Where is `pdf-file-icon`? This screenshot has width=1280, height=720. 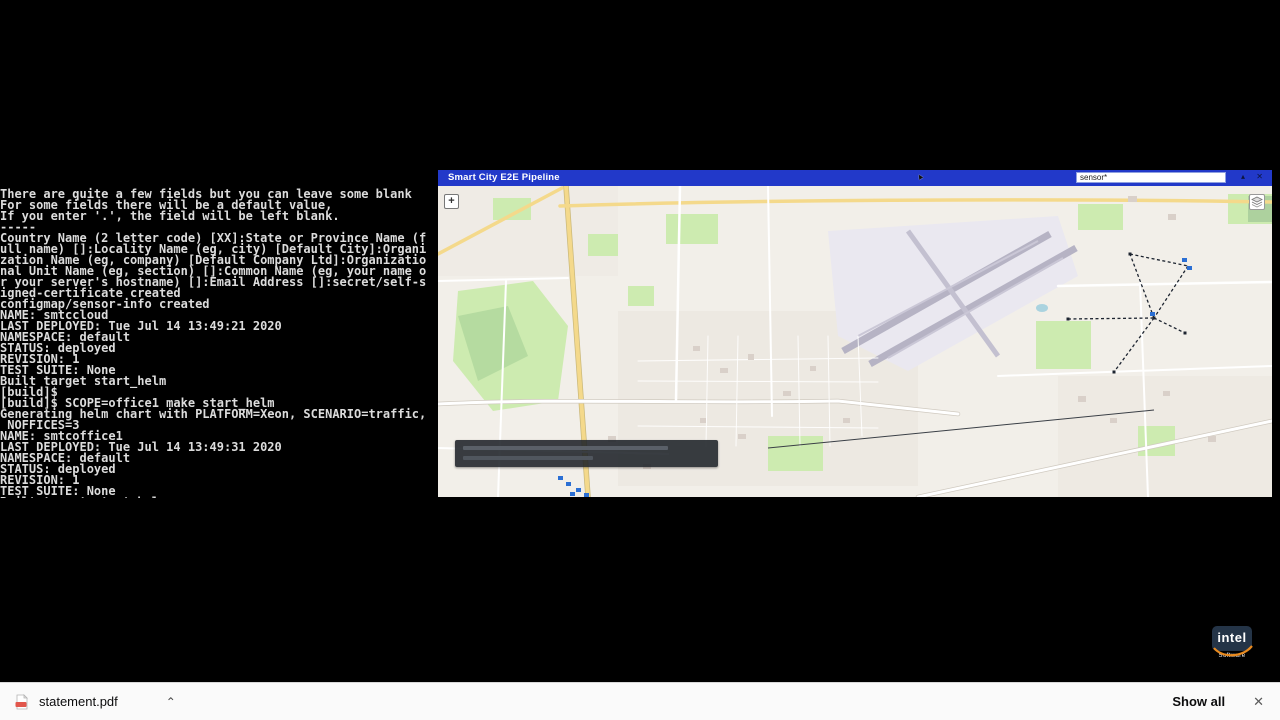
pdf-file-icon is located at coordinates (21, 701).